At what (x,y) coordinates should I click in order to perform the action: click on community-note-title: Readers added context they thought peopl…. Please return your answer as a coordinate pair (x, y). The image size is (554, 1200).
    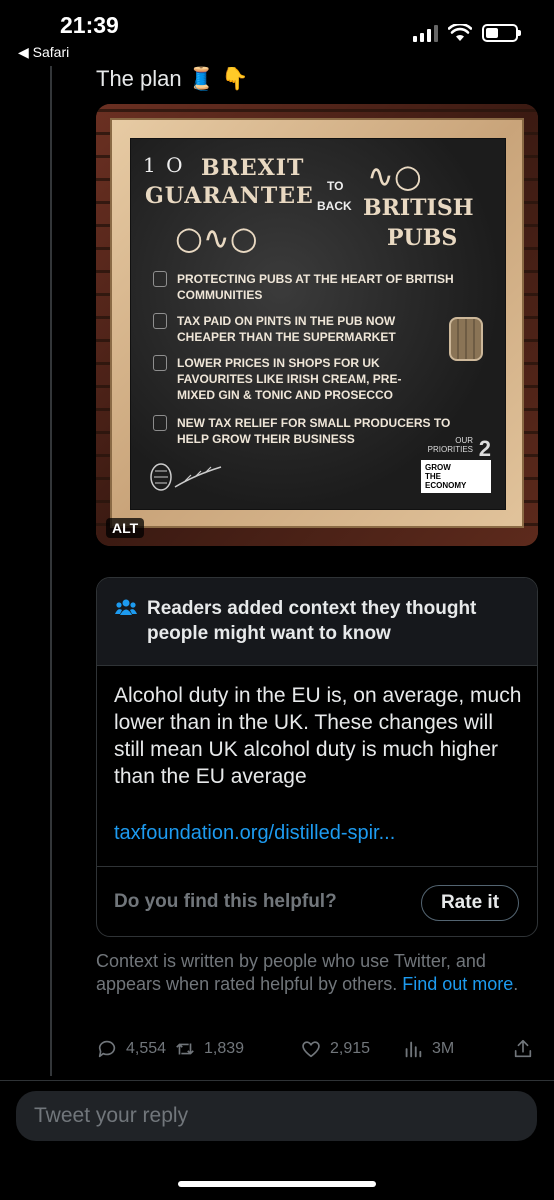
    Looking at the image, I should click on (337, 621).